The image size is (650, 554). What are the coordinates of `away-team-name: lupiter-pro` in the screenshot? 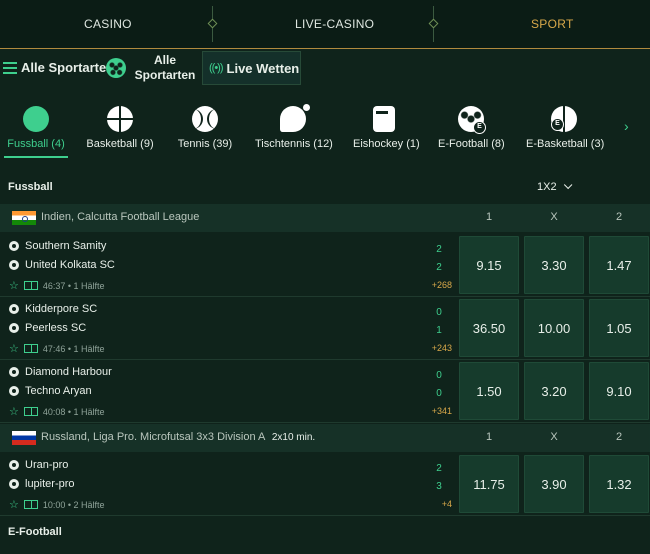 It's located at (50, 484).